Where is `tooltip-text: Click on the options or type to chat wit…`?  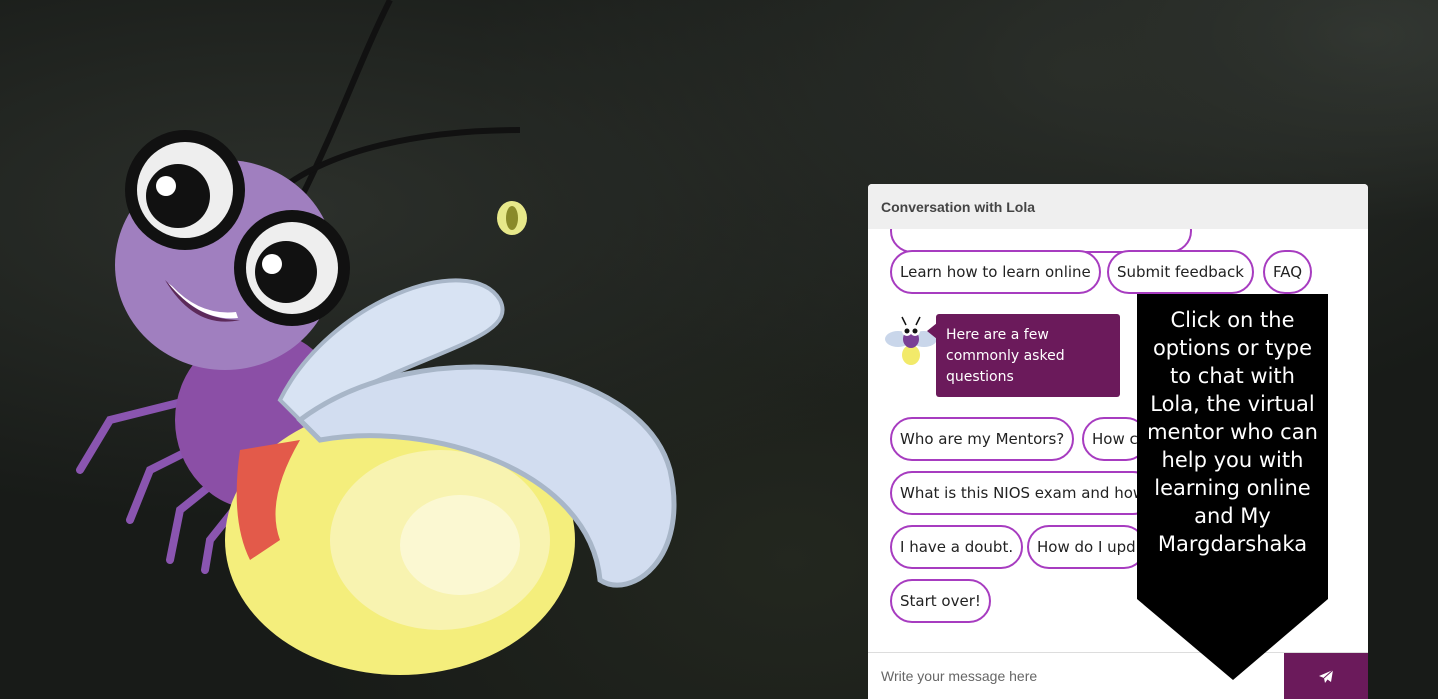 tooltip-text: Click on the options or type to chat wit… is located at coordinates (1232, 432).